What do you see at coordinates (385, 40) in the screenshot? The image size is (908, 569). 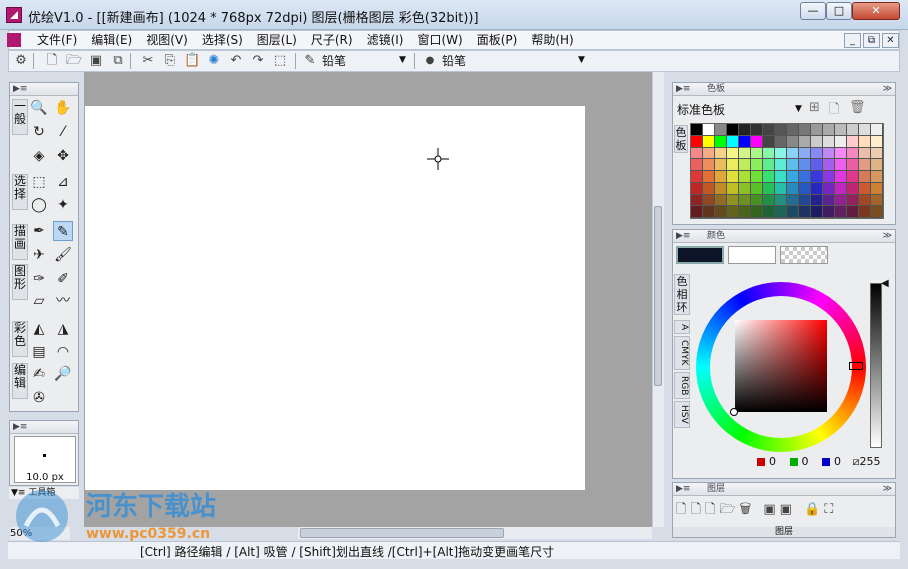 I see `menu-filter: 滤镜(I)` at bounding box center [385, 40].